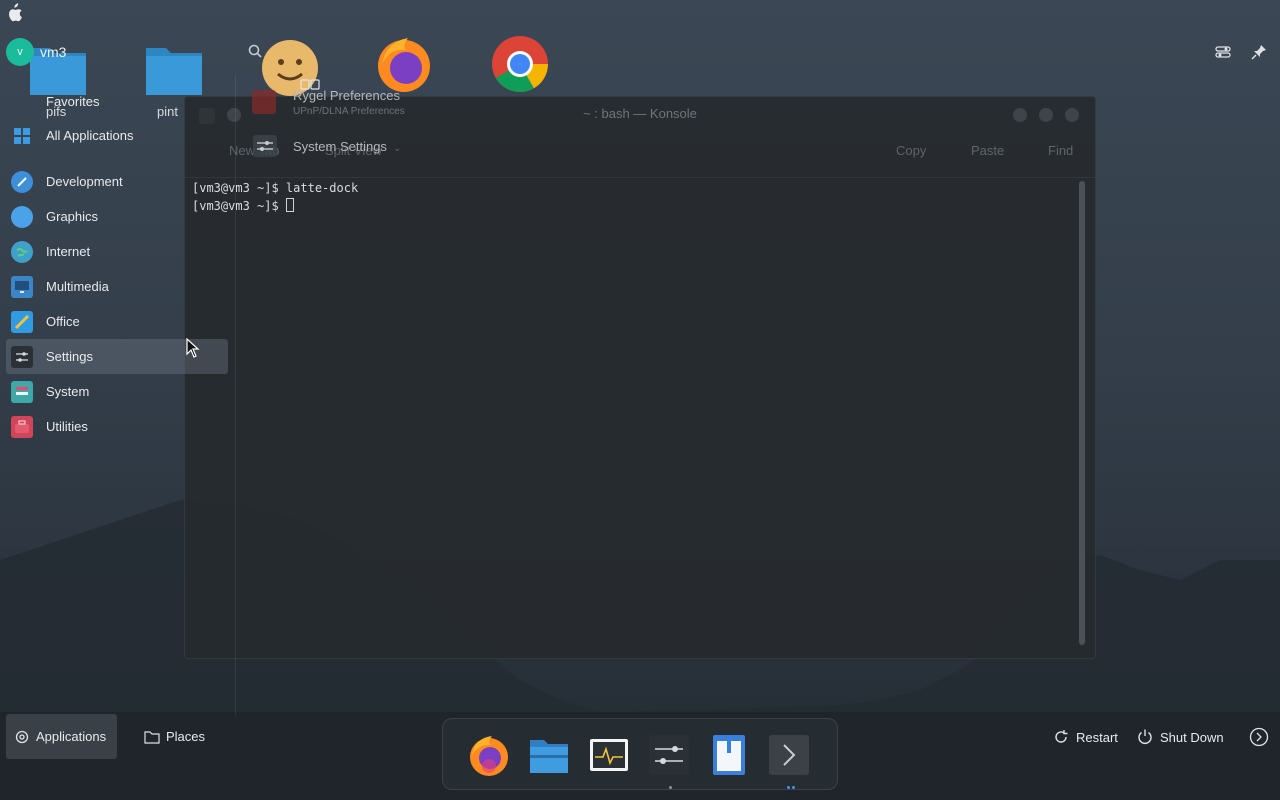 The height and width of the screenshot is (800, 1280). I want to click on shutdown-button: Shut Down, so click(1180, 737).